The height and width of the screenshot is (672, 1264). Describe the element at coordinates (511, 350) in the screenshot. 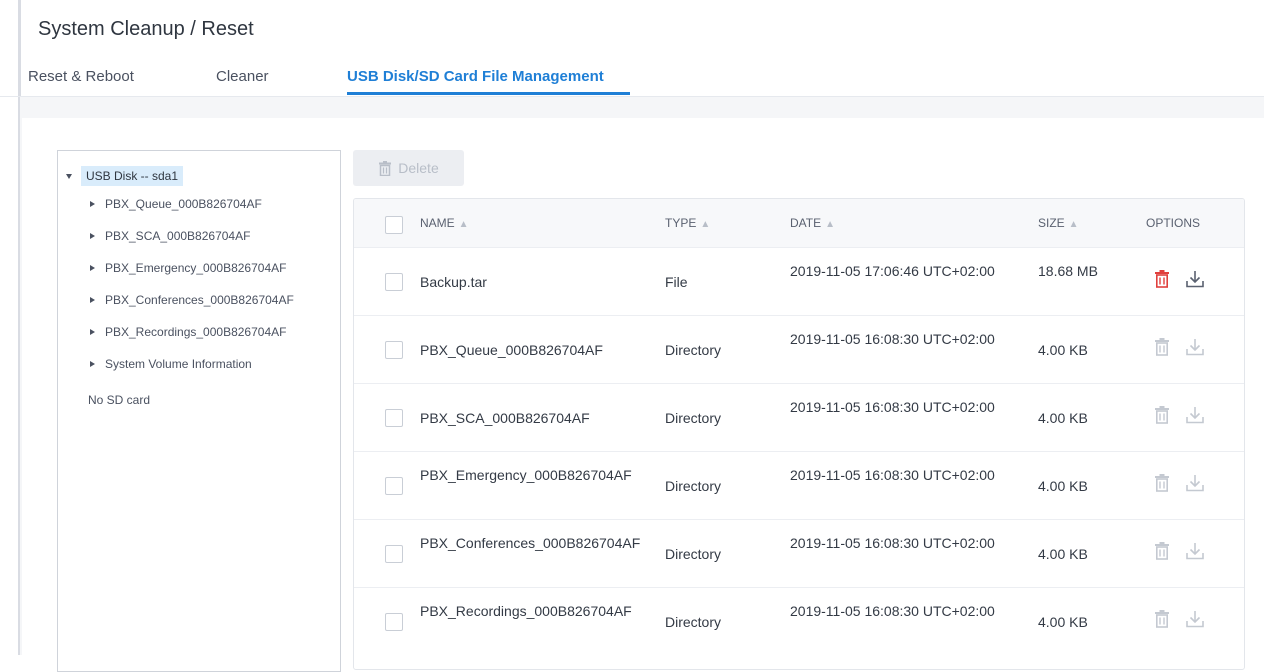

I see `file-name: PBX_Queue_000B826704AF` at that location.